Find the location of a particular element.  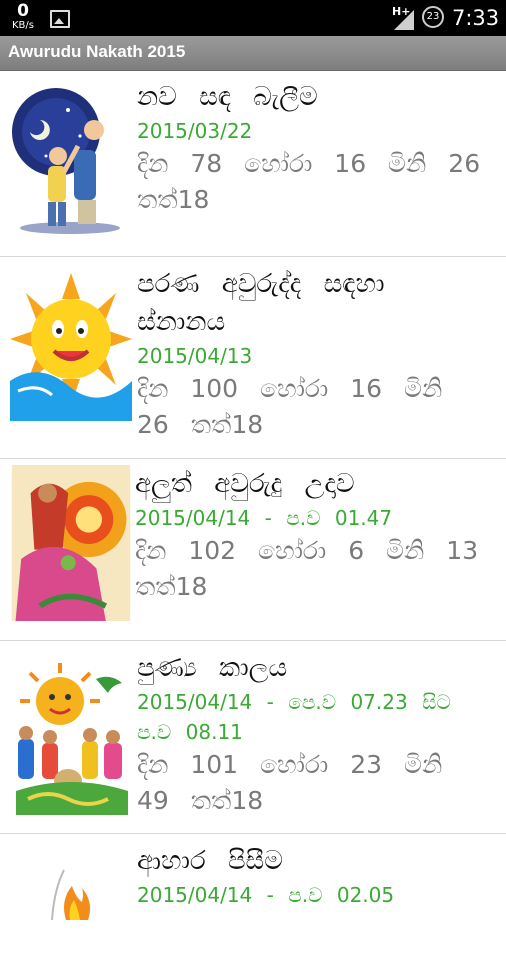

item-date: 2015/04/13 is located at coordinates (195, 356).